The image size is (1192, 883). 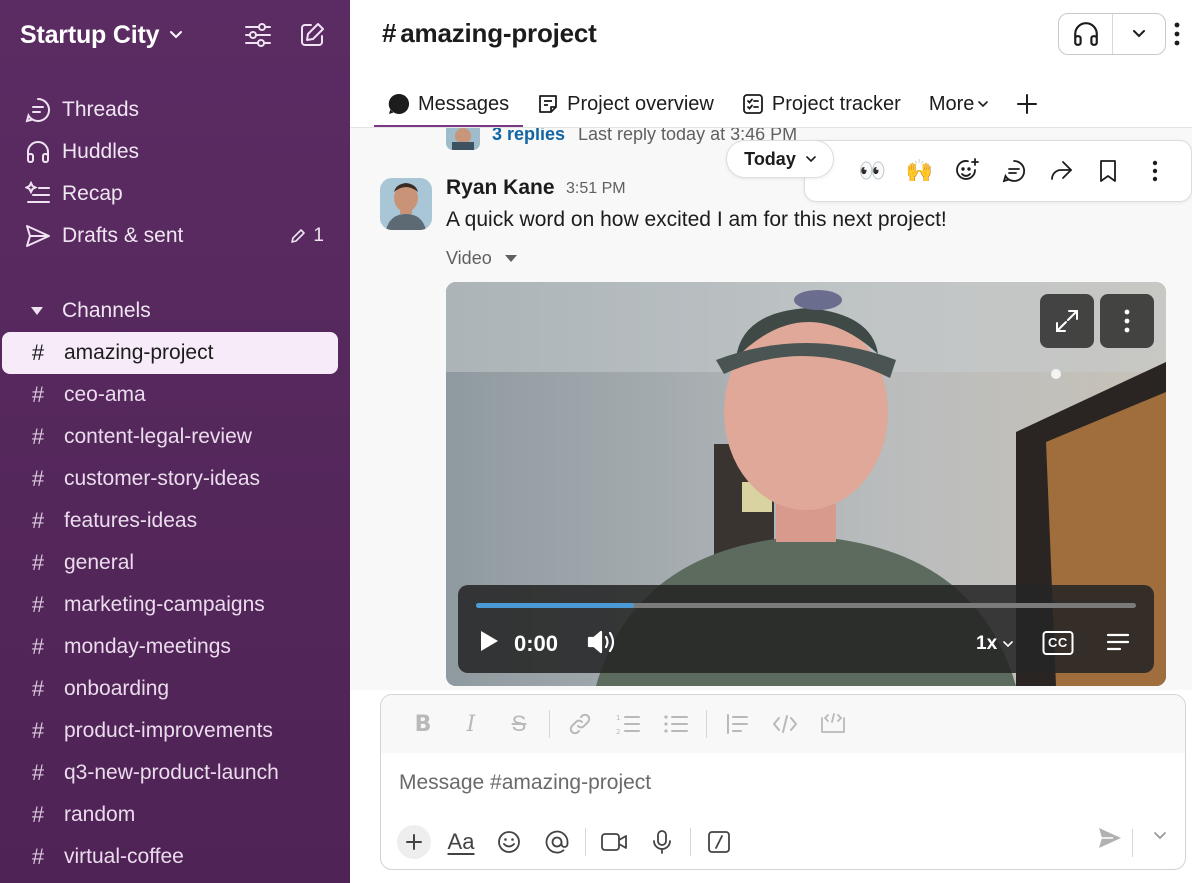 What do you see at coordinates (106, 310) in the screenshot?
I see `channels-section-label: Channels` at bounding box center [106, 310].